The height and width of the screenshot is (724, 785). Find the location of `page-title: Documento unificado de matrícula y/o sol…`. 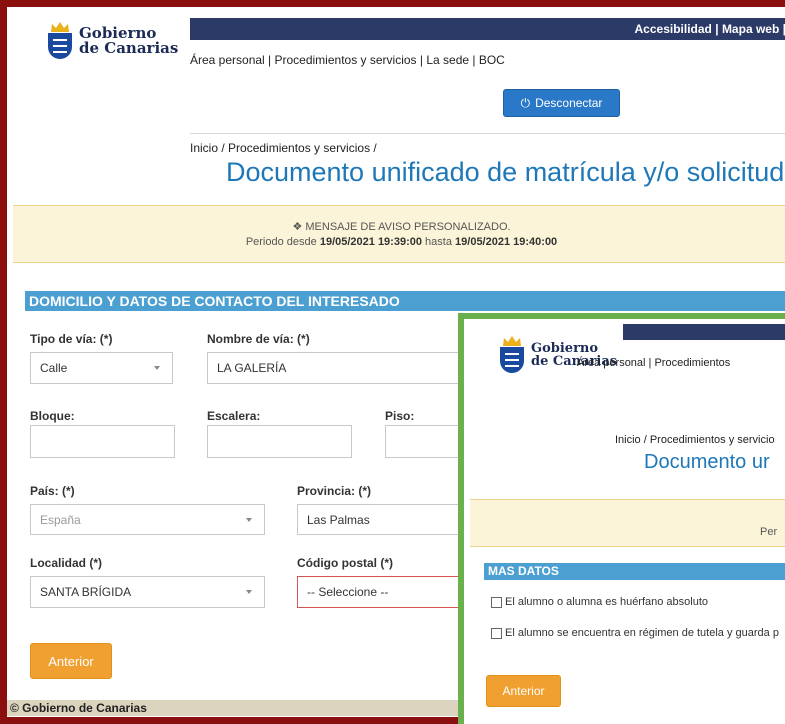

page-title: Documento unificado de matrícula y/o sol… is located at coordinates (505, 172).